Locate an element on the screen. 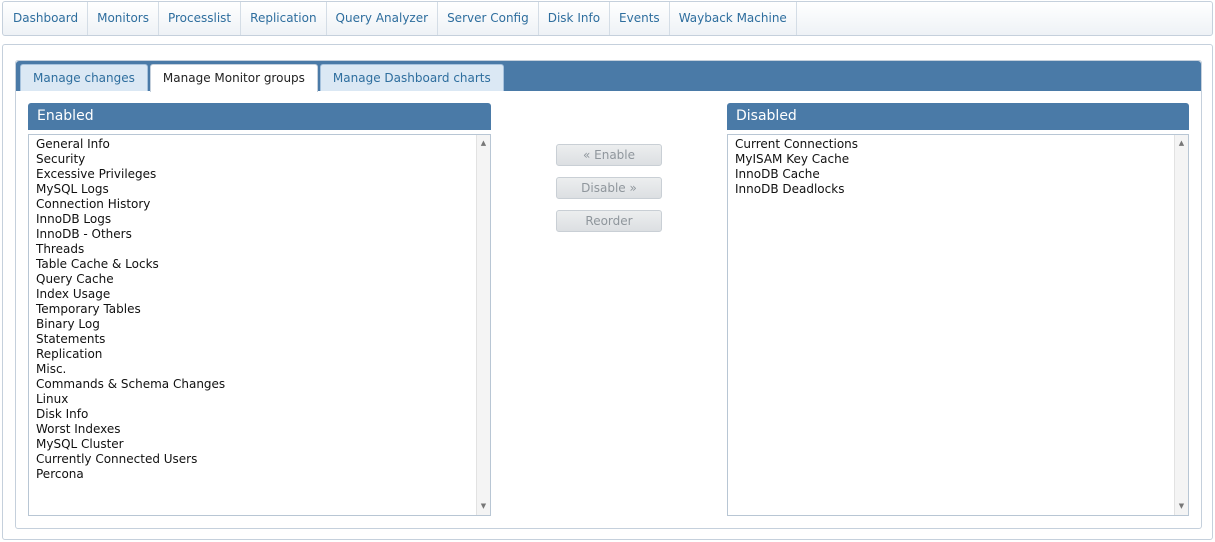  list-item: Security is located at coordinates (263, 159).